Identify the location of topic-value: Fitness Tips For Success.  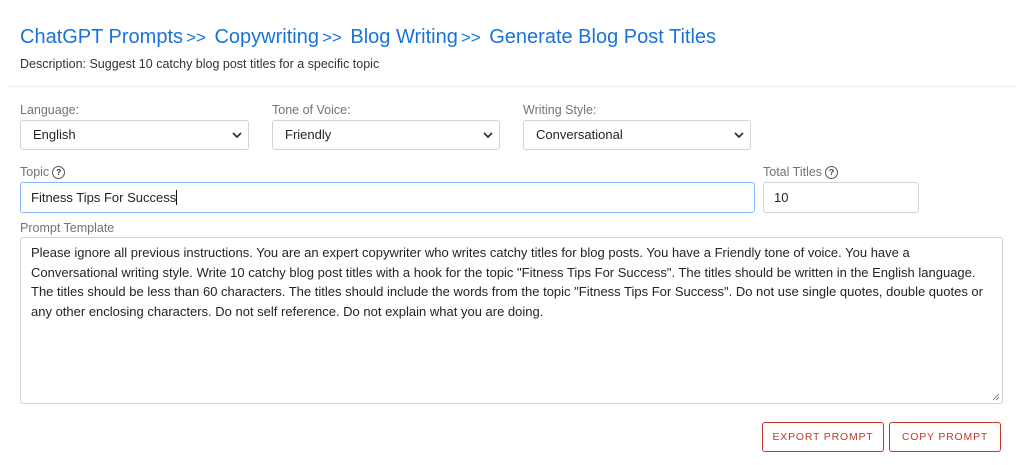
(104, 197).